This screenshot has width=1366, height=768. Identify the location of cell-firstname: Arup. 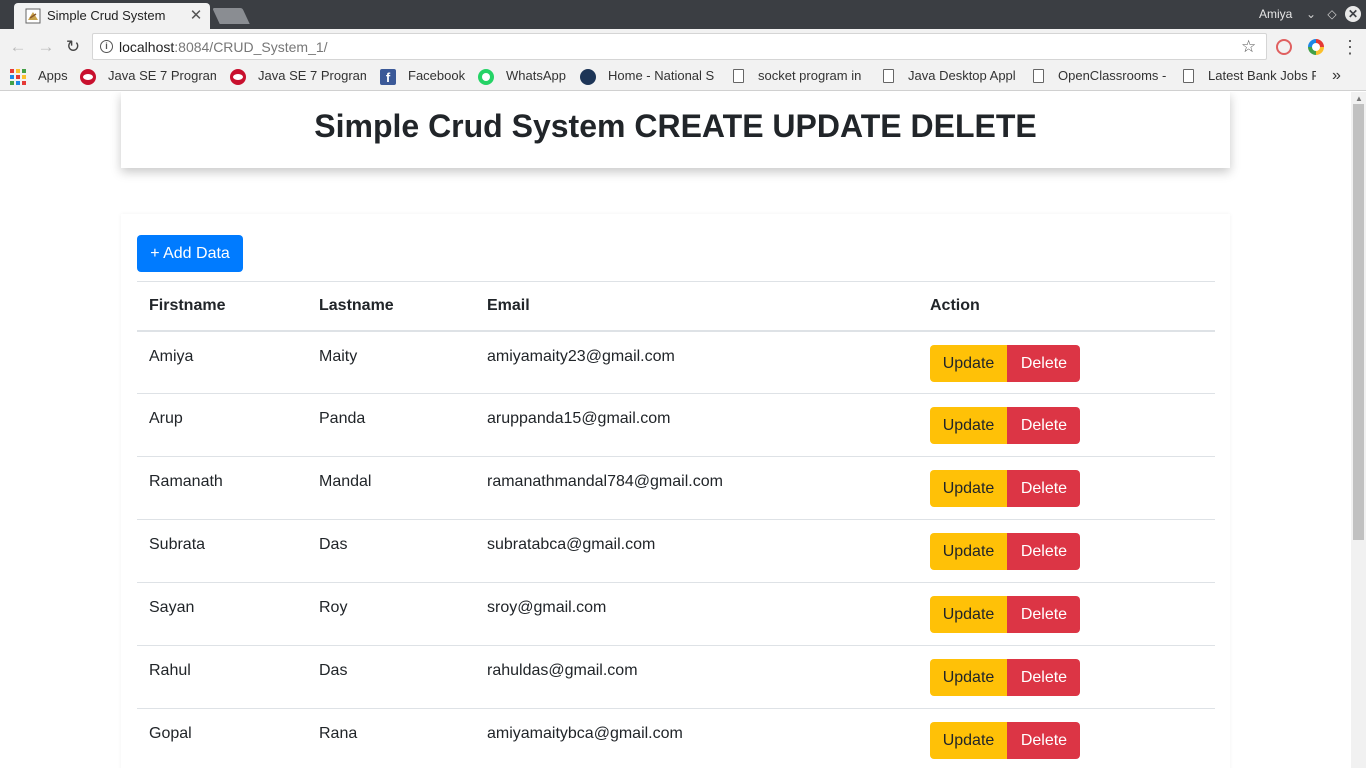
(222, 425).